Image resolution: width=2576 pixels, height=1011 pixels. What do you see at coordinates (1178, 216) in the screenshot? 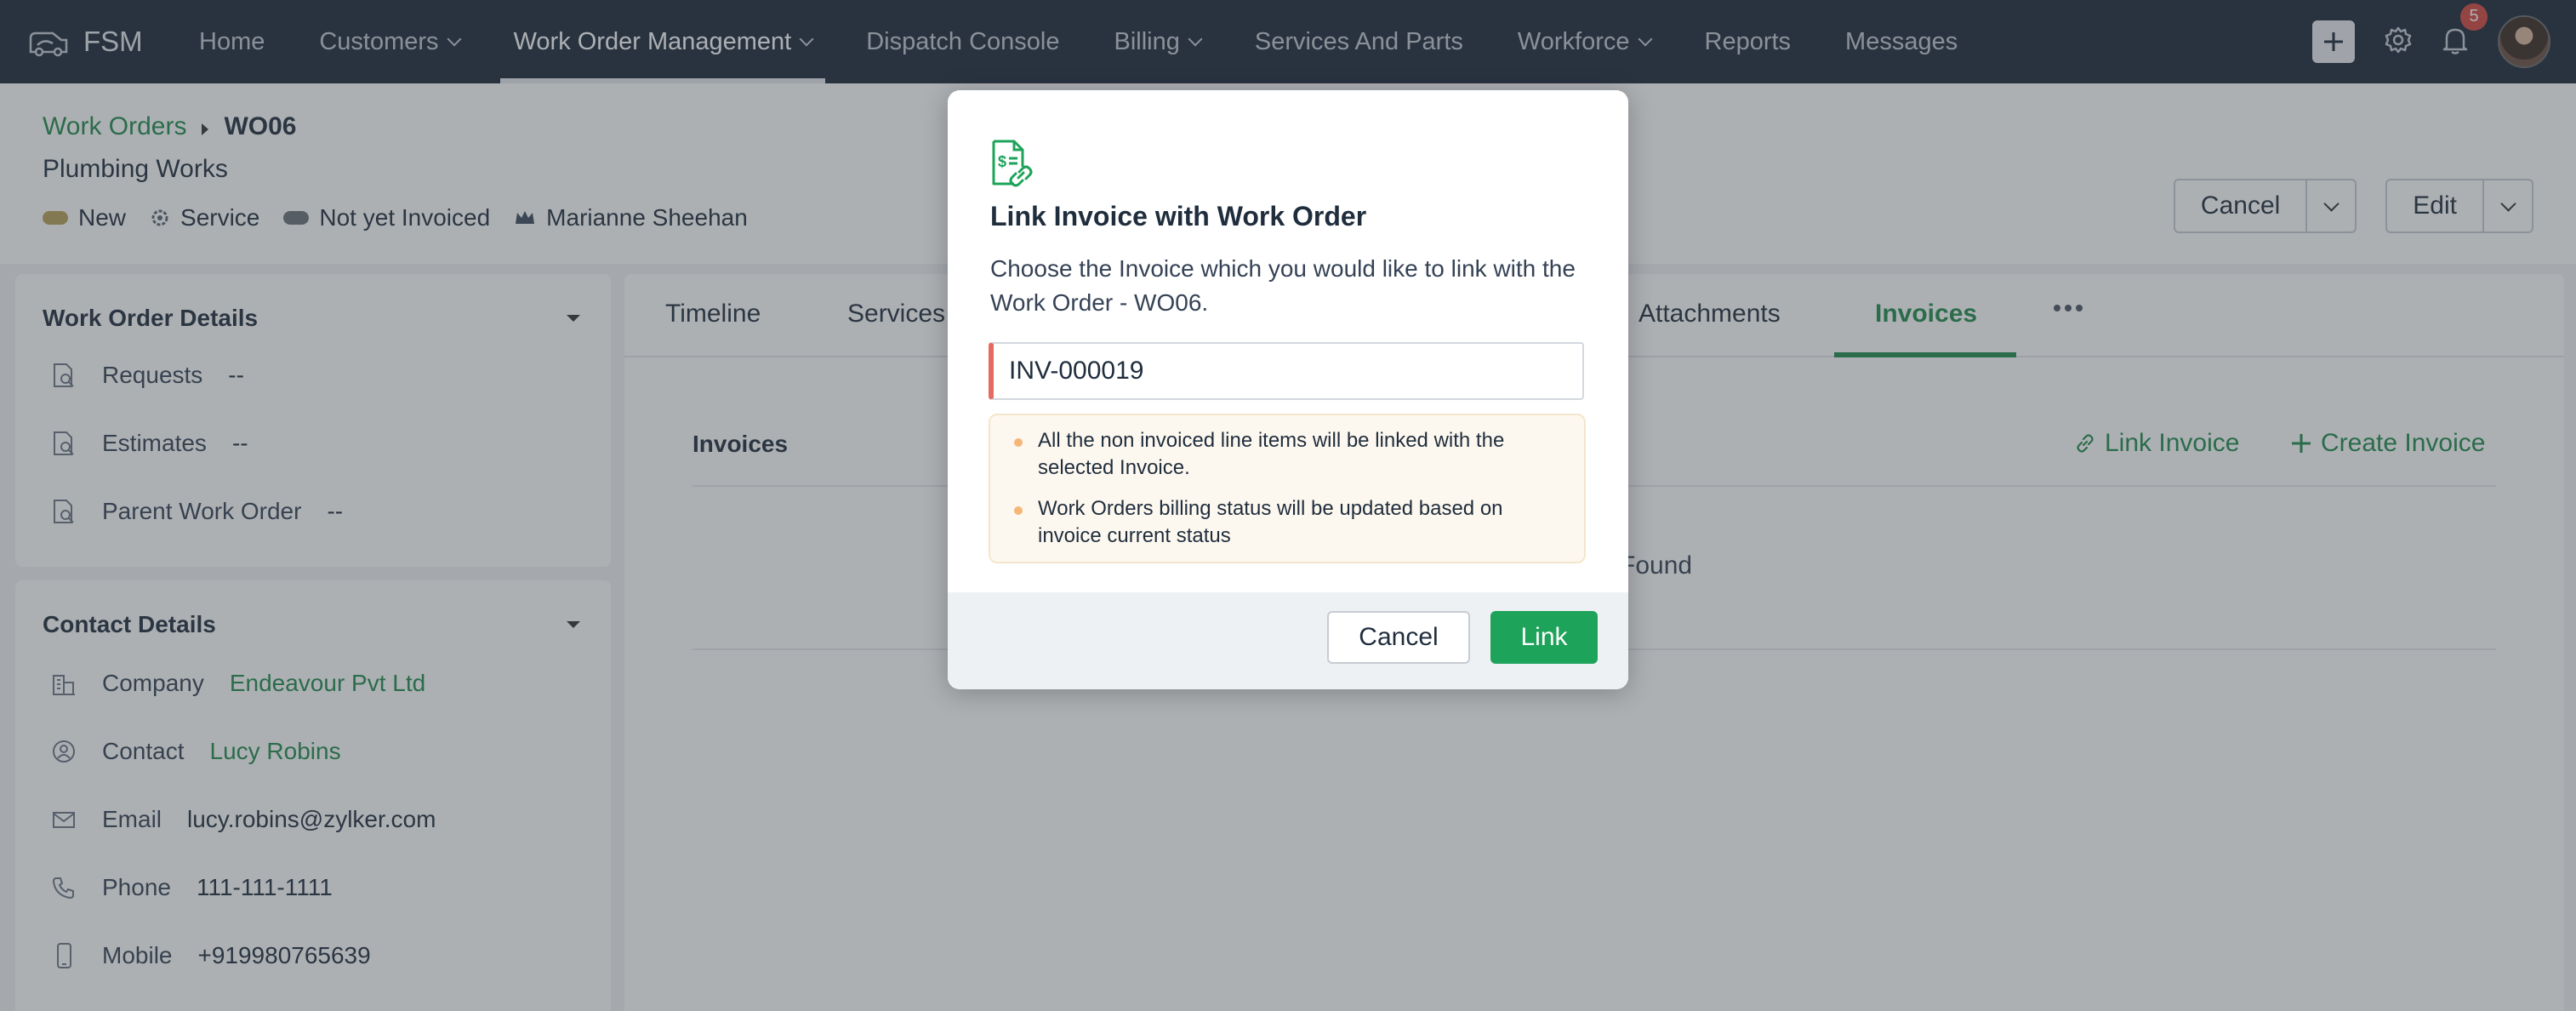
I see `modal-title: Link Invoice with Work Order` at bounding box center [1178, 216].